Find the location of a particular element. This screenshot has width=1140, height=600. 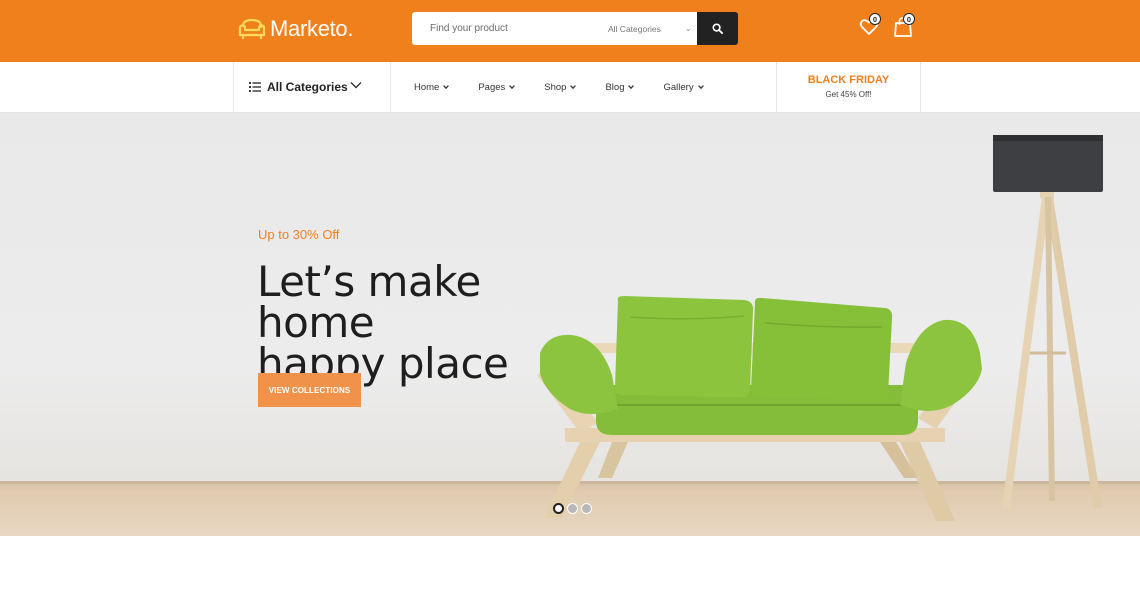

list-icon is located at coordinates (255, 87).